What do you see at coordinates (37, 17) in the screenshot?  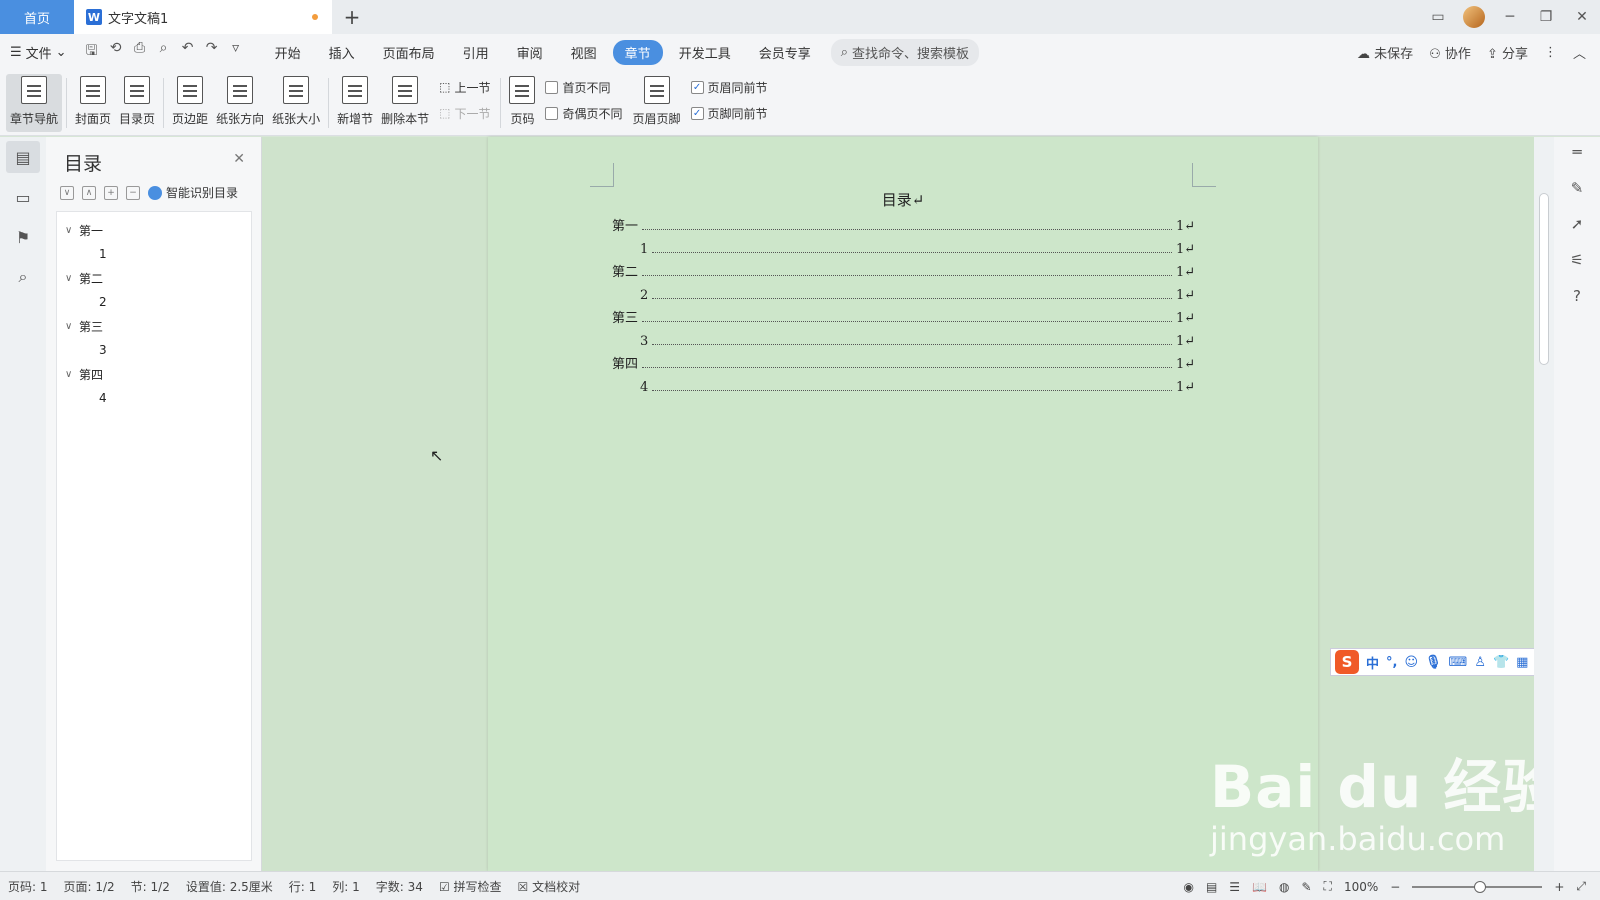 I see `tab-home: 首页` at bounding box center [37, 17].